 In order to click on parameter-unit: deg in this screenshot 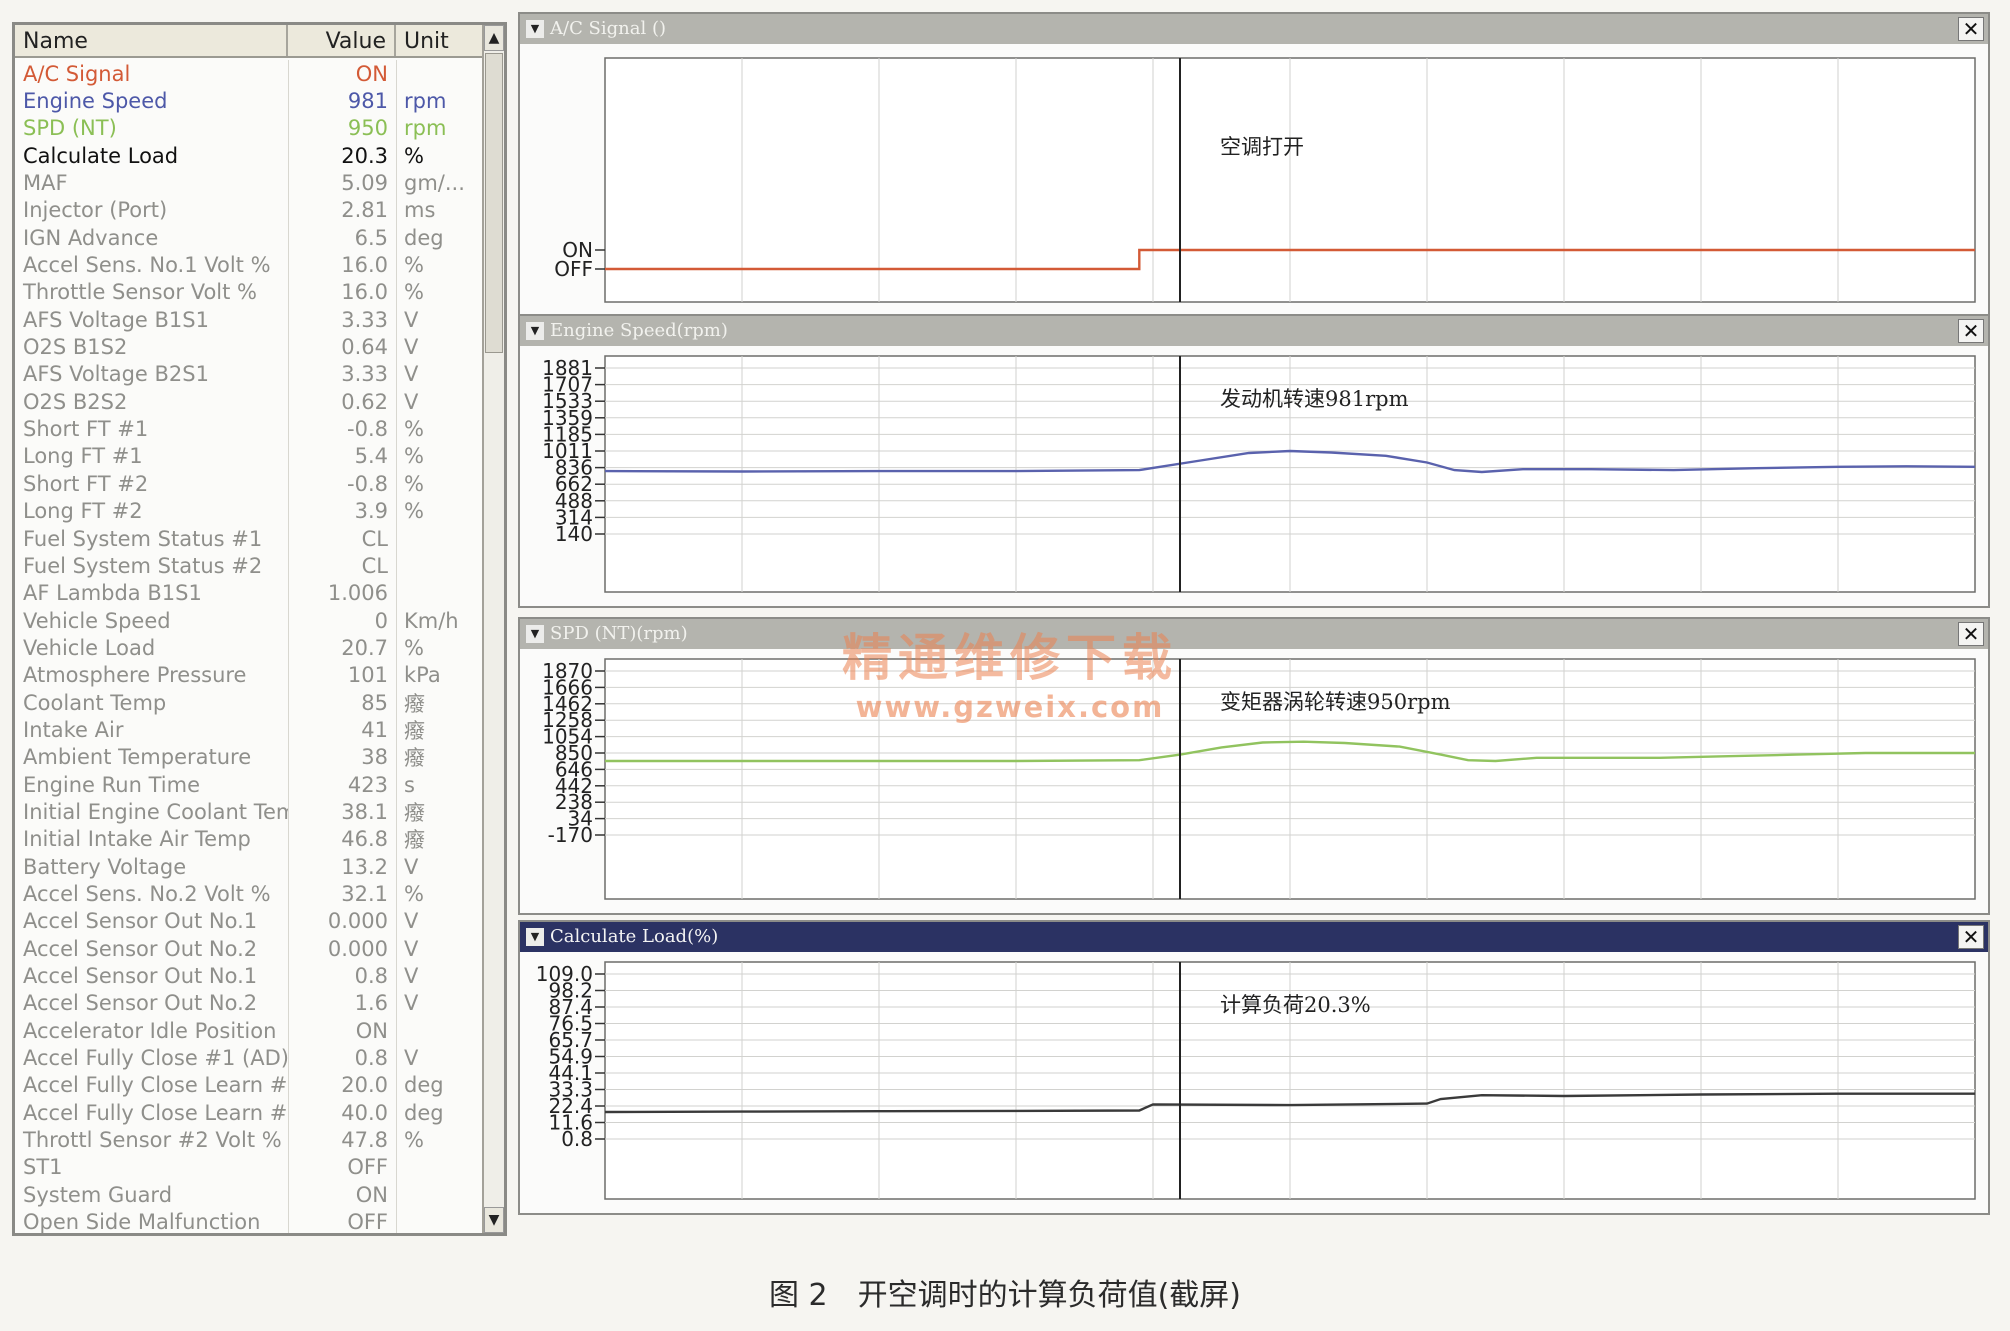, I will do `click(424, 1085)`.